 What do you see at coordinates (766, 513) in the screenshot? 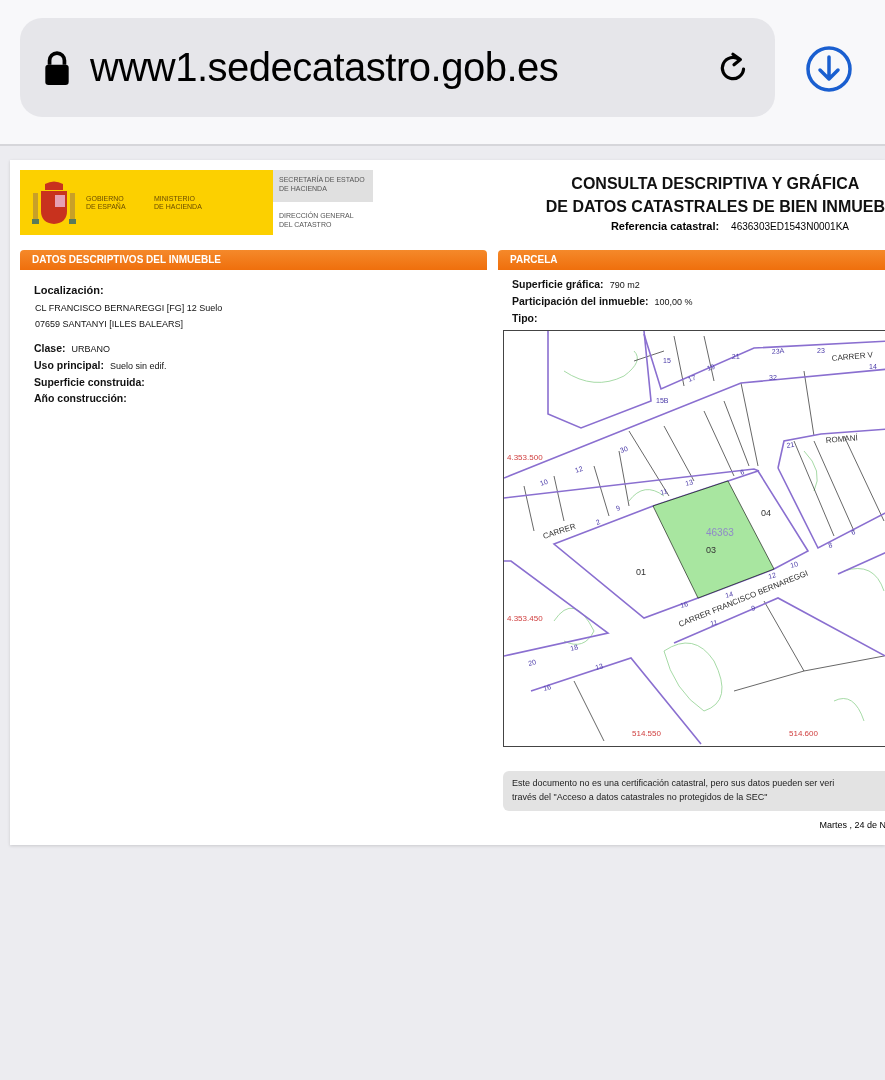
I see `subparcel-label: 04` at bounding box center [766, 513].